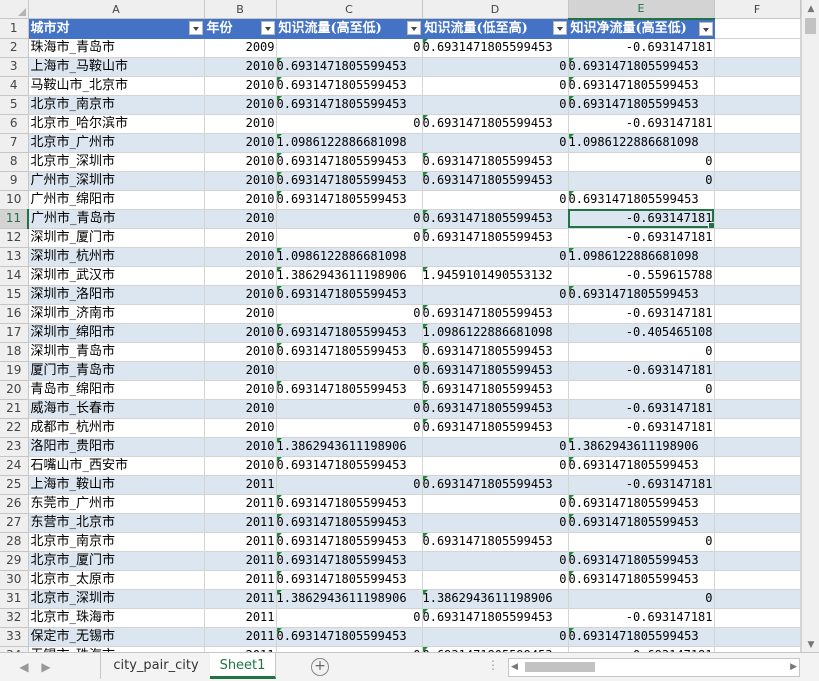 The width and height of the screenshot is (819, 681). Describe the element at coordinates (810, 26) in the screenshot. I see `vertical-scroll-thumb` at that location.